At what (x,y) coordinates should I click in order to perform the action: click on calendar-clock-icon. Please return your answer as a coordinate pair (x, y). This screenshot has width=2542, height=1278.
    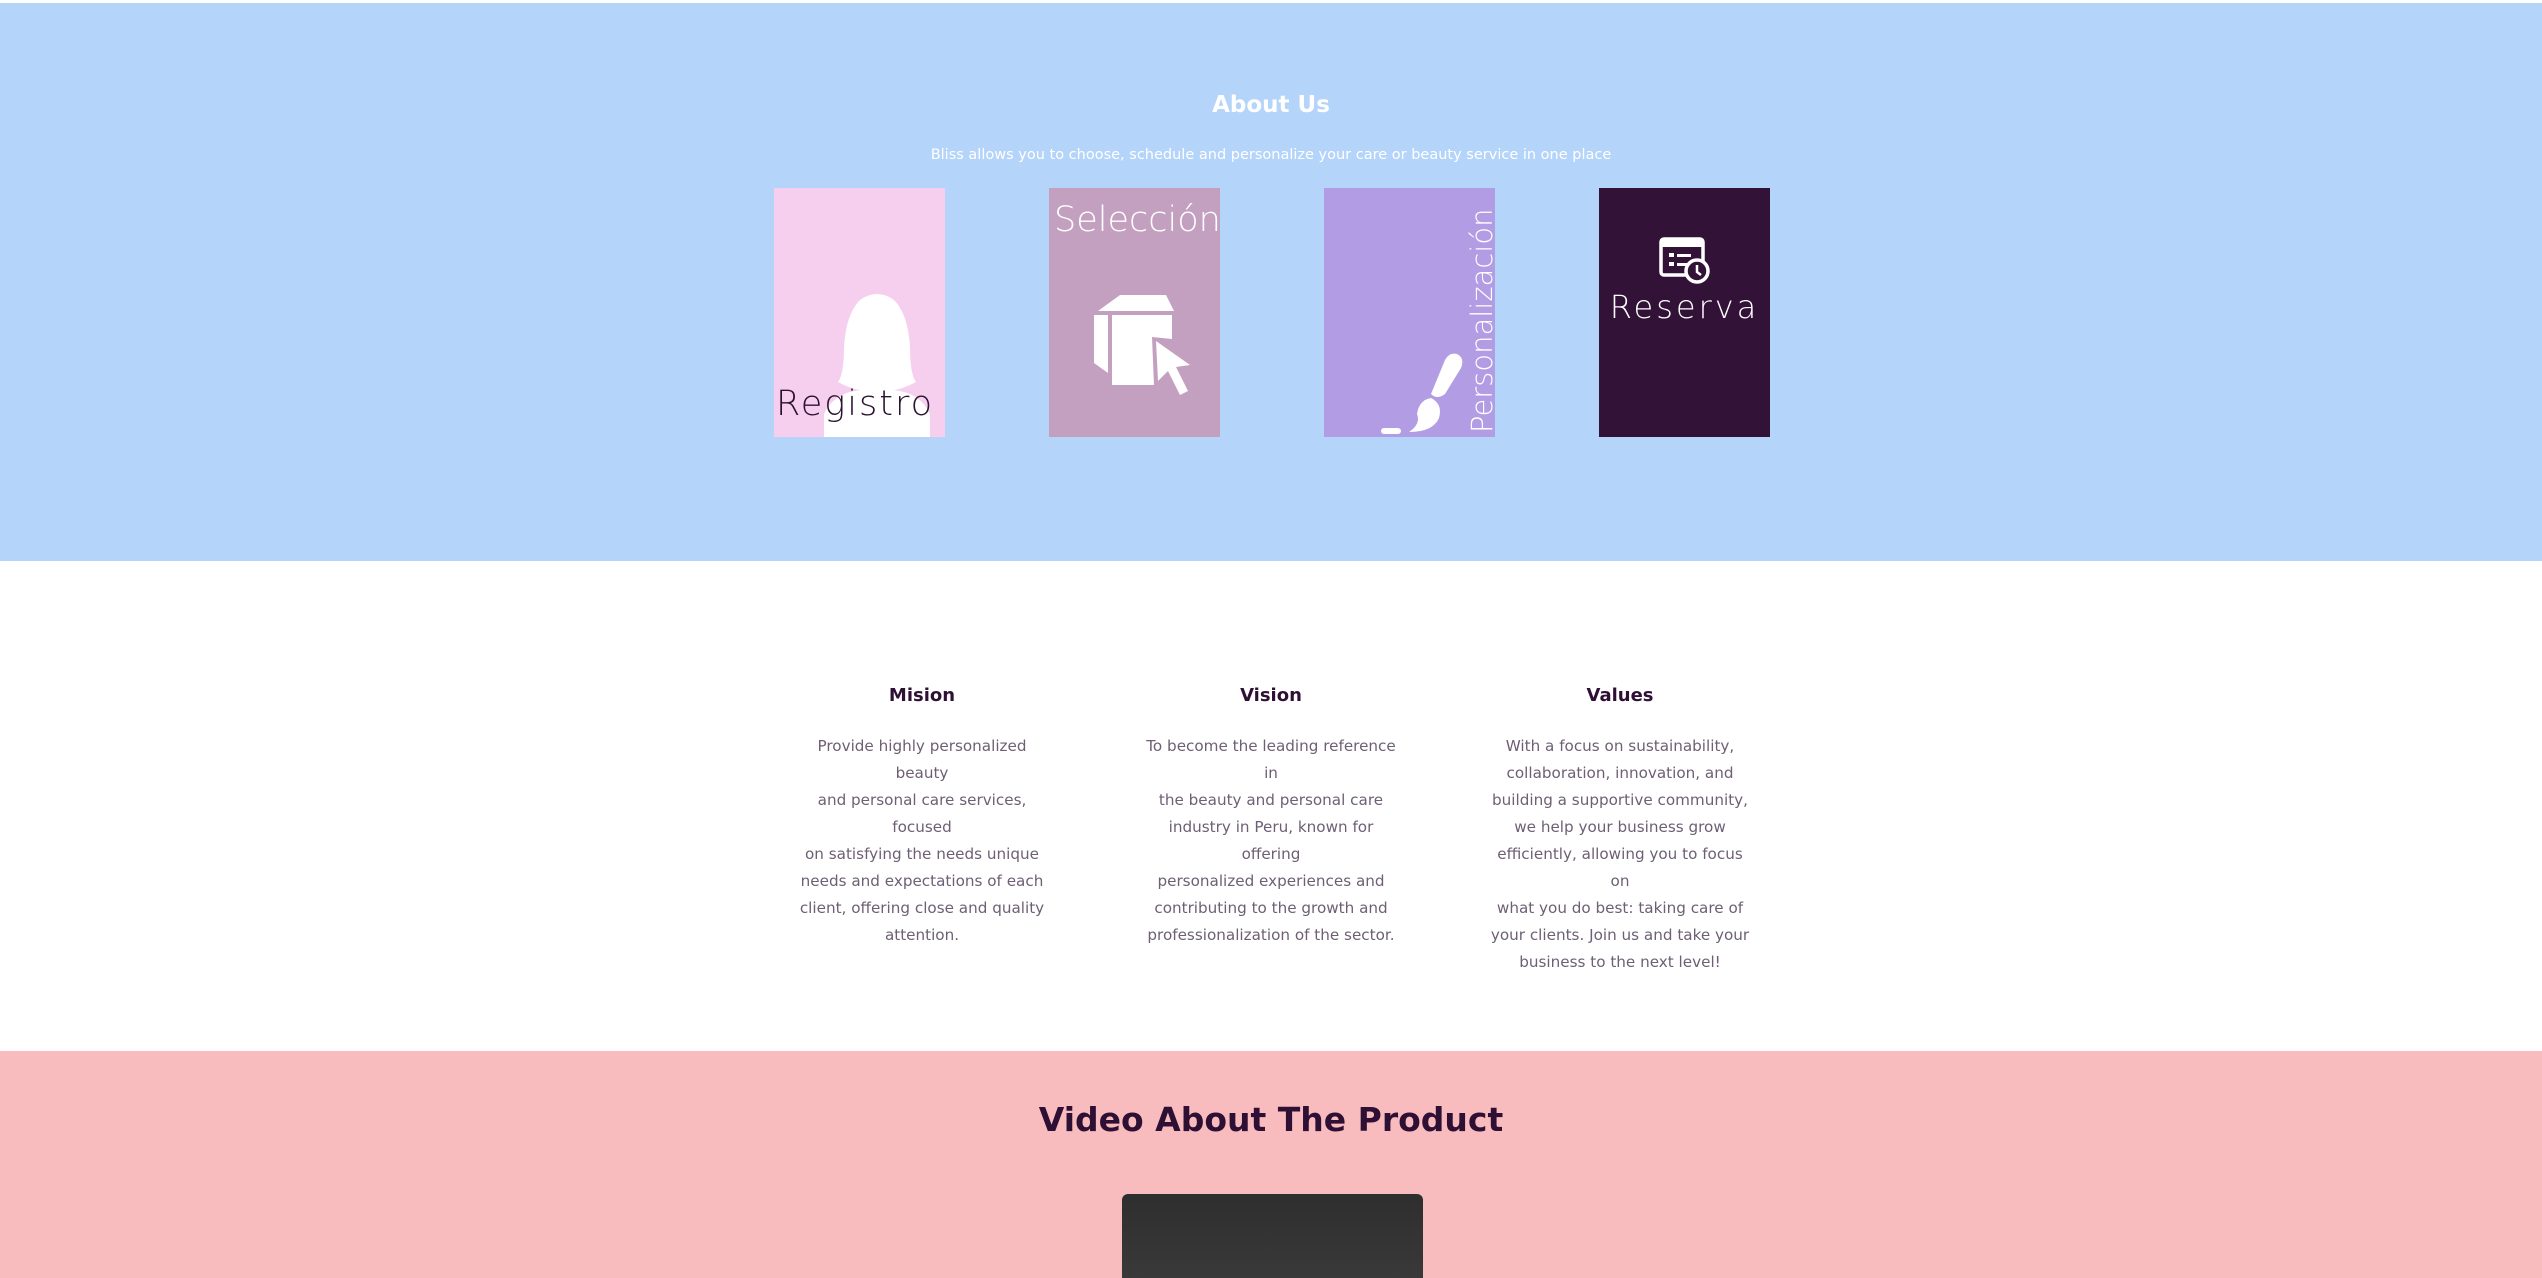
    Looking at the image, I should click on (1684, 260).